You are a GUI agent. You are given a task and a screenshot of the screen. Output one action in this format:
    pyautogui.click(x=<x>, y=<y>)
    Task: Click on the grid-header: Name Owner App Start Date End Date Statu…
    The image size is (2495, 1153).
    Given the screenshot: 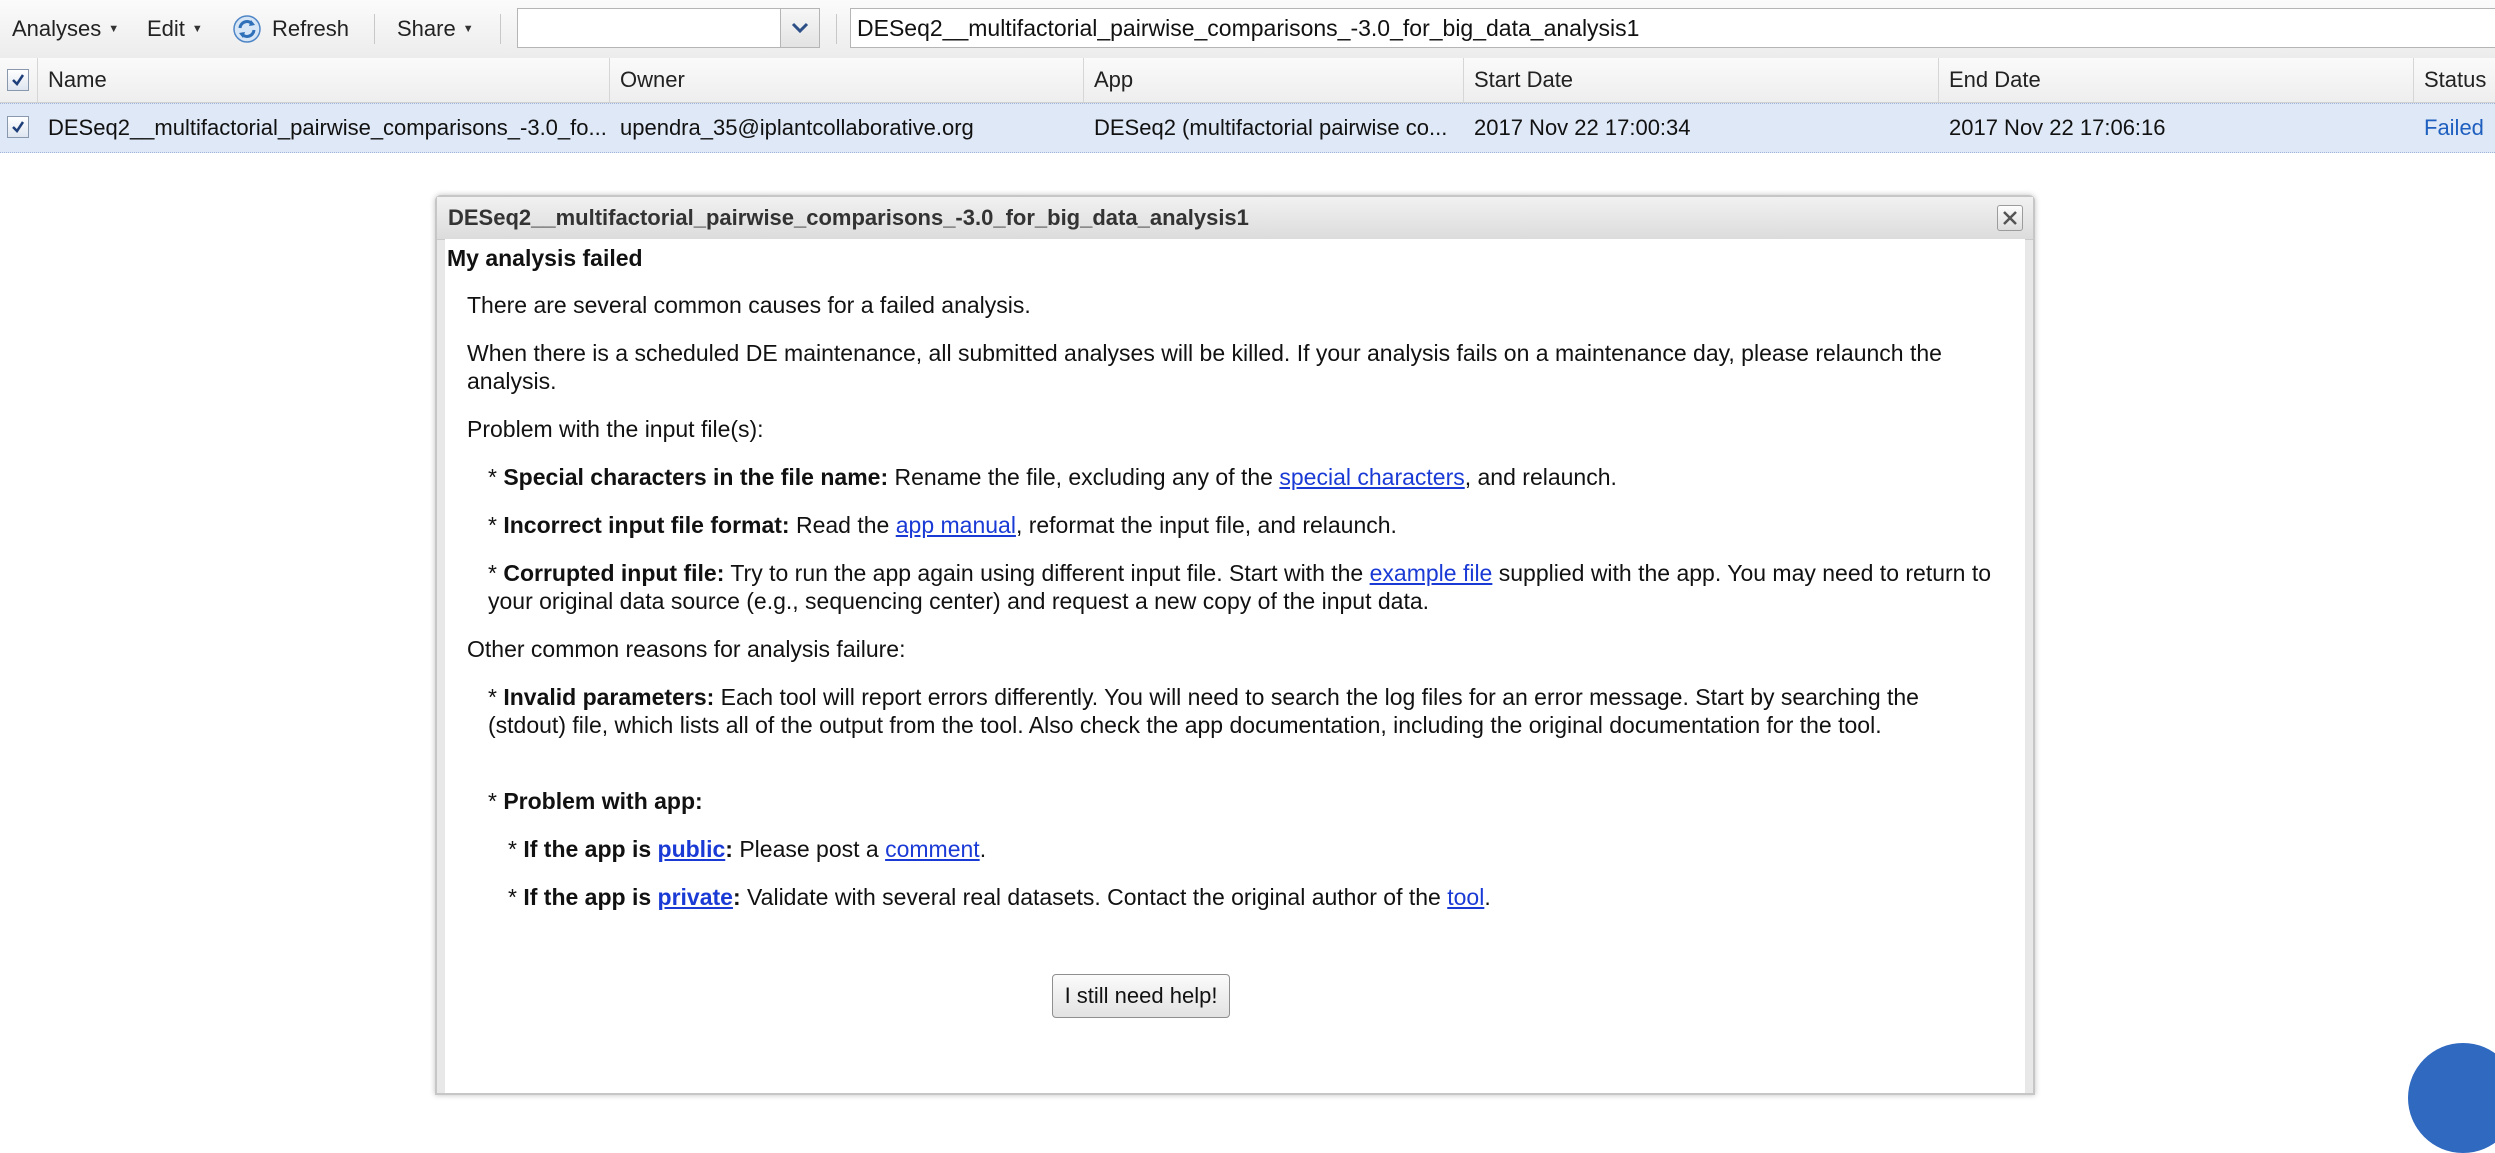 What is the action you would take?
    pyautogui.click(x=1247, y=80)
    